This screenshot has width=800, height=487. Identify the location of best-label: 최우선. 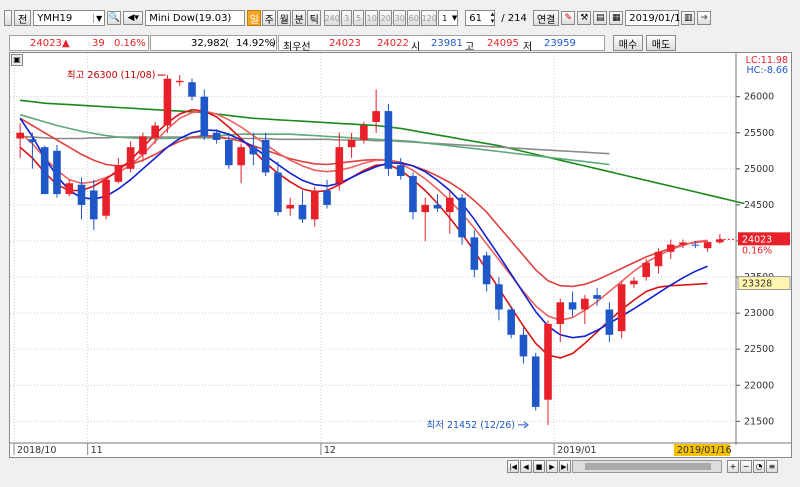
(297, 47).